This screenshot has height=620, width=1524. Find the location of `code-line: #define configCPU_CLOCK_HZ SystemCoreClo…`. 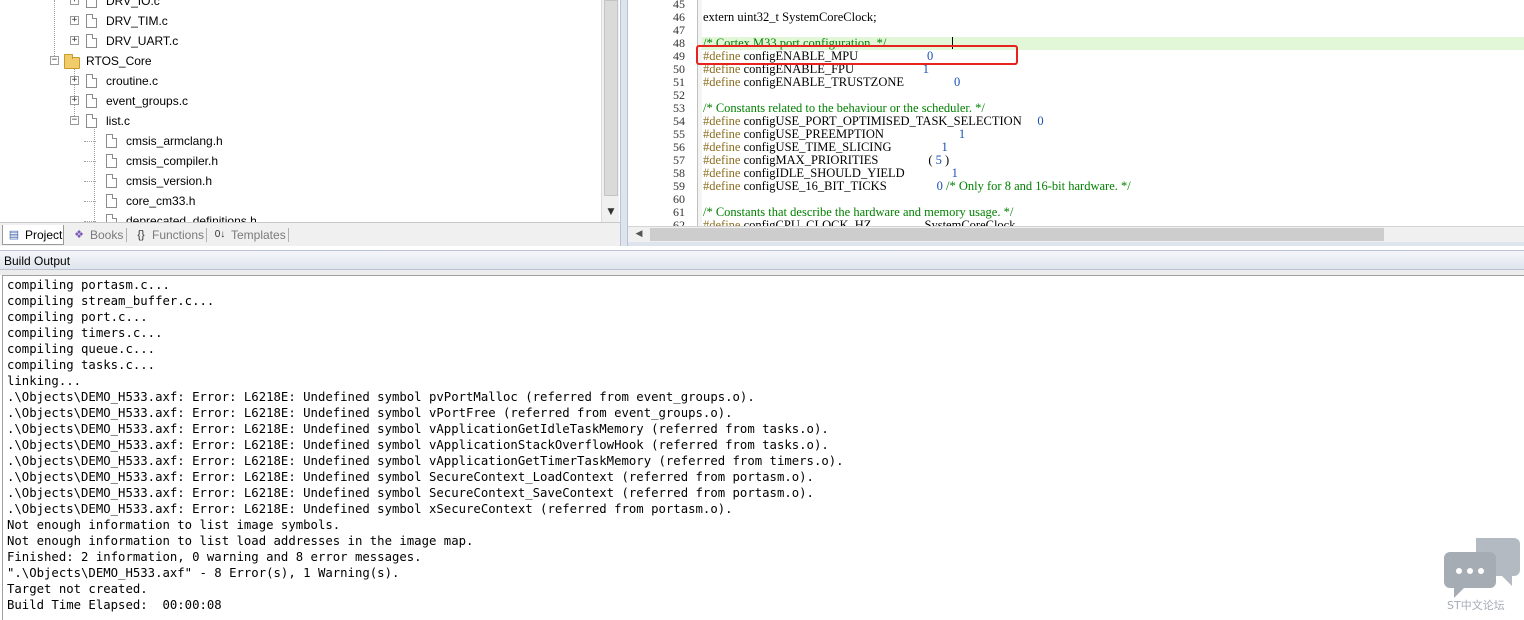

code-line: #define configCPU_CLOCK_HZ SystemCoreClo… is located at coordinates (859, 222).